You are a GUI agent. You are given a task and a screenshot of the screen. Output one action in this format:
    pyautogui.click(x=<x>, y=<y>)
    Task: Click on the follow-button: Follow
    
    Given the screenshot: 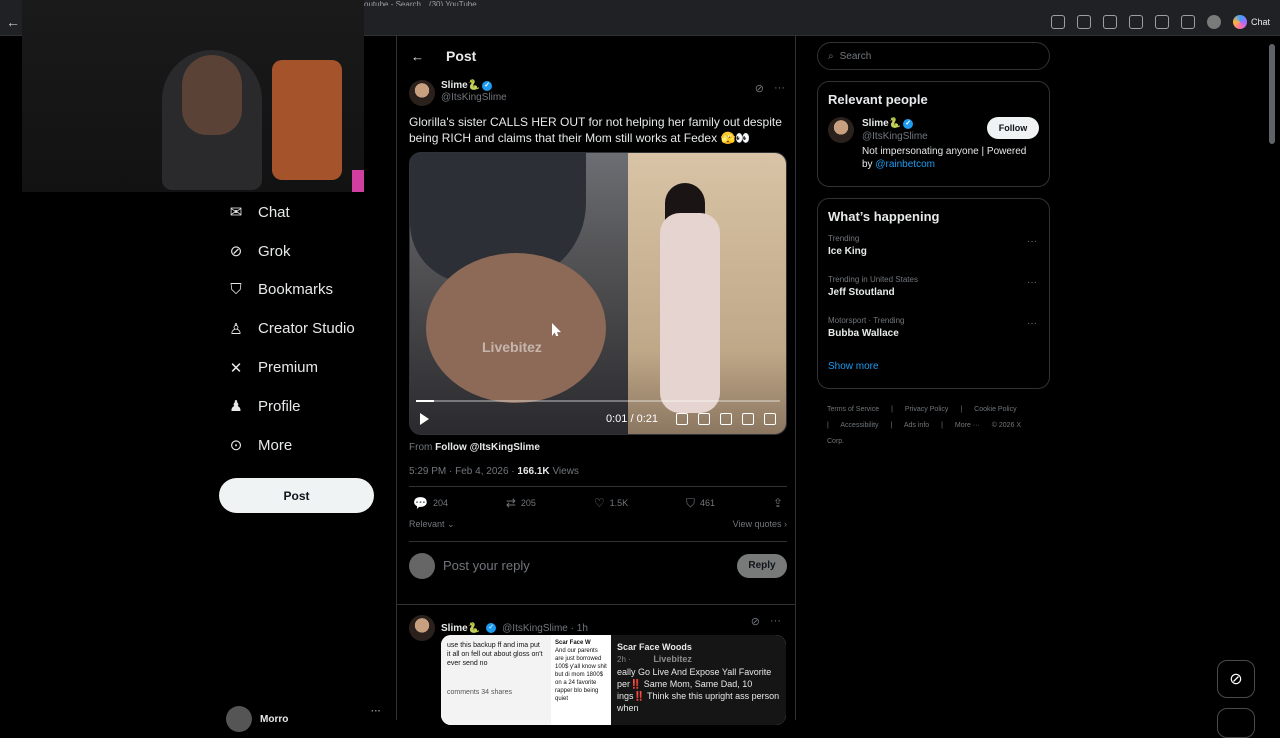 What is the action you would take?
    pyautogui.click(x=1013, y=128)
    